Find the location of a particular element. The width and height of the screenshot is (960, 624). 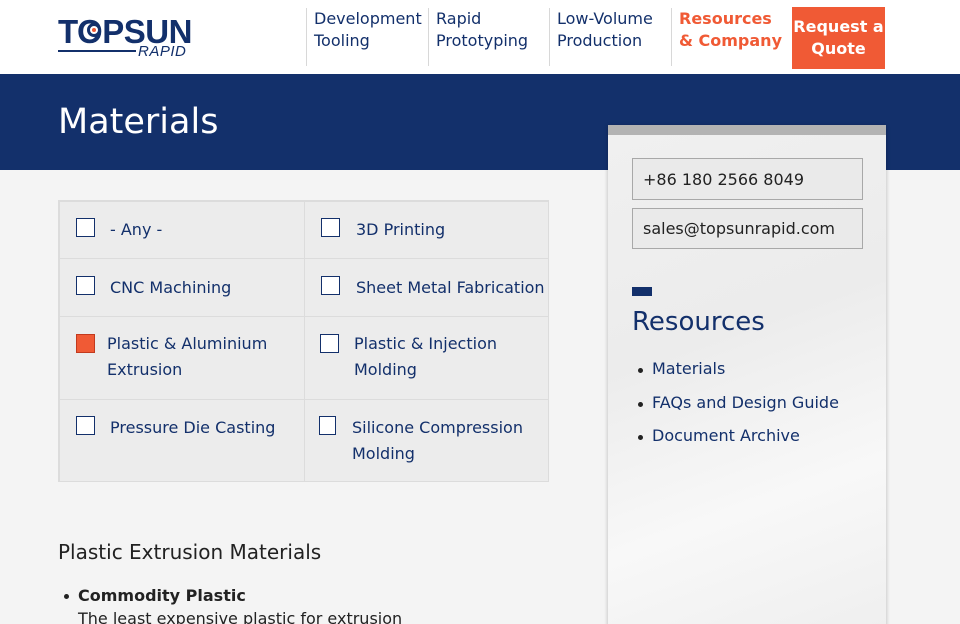

filter-option-sheet-metal: Sheet Metal Fabrication is located at coordinates (426, 287).